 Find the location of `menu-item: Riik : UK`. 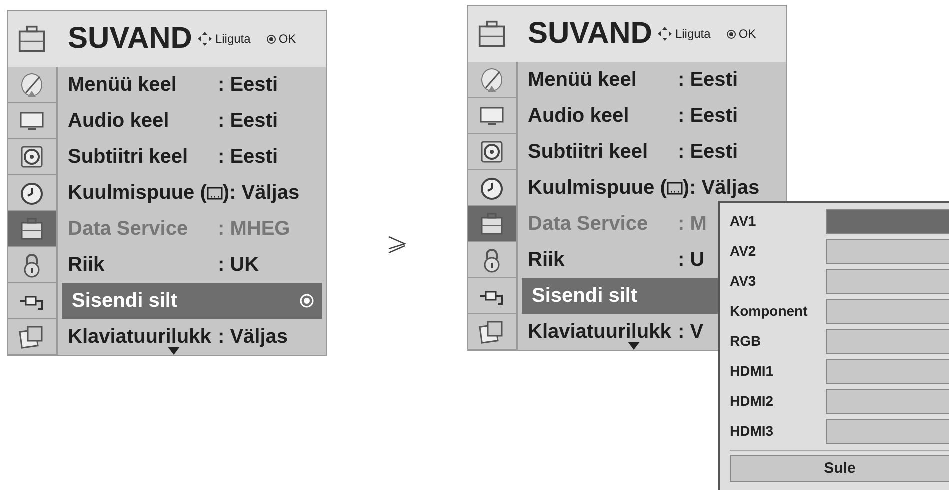

menu-item: Riik : UK is located at coordinates (192, 265).